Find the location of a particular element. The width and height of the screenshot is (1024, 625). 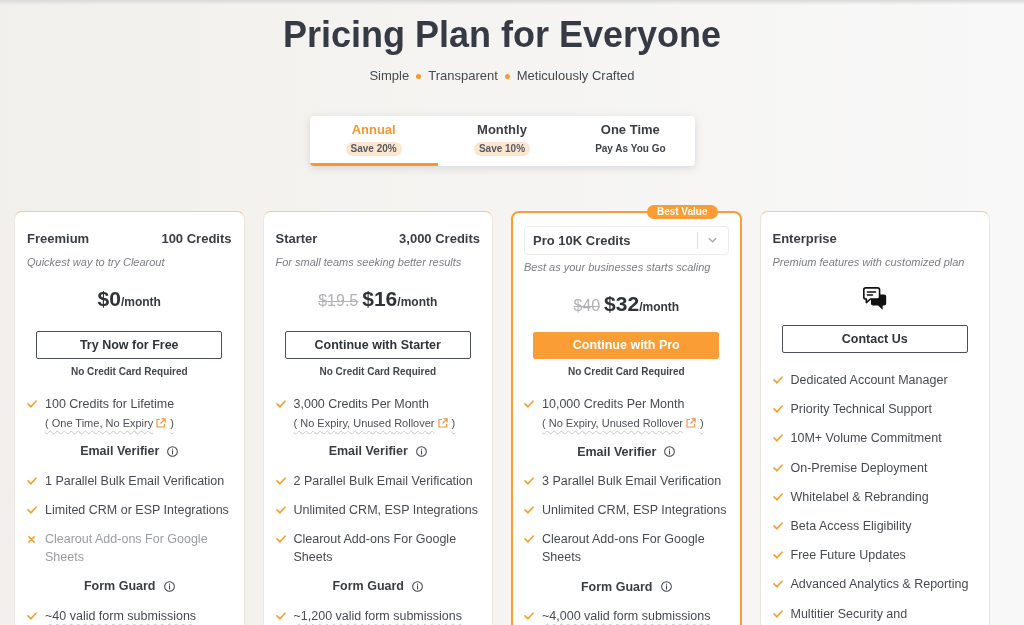

feature-text: Beta Access Eligibility is located at coordinates (851, 526).